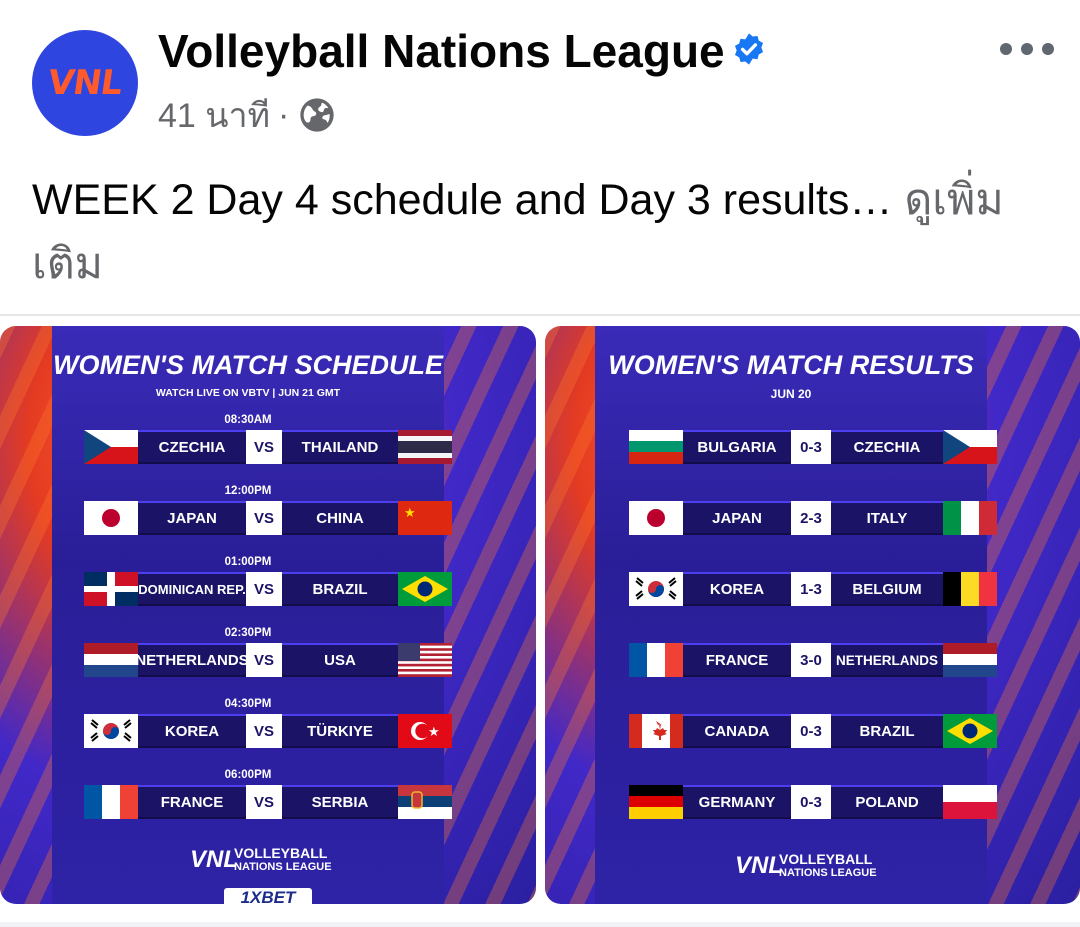 This screenshot has width=1080, height=927. Describe the element at coordinates (656, 447) in the screenshot. I see `flag-bulgaria-icon` at that location.